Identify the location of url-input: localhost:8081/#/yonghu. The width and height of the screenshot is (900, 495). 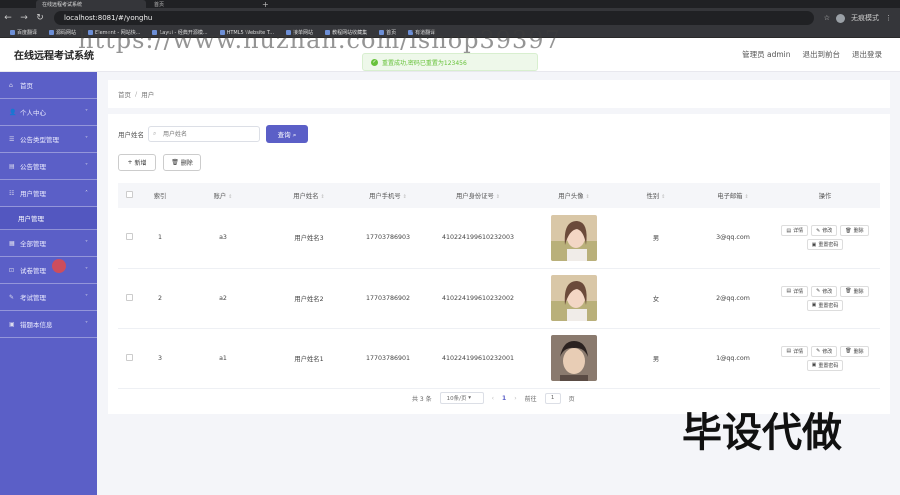
(434, 18).